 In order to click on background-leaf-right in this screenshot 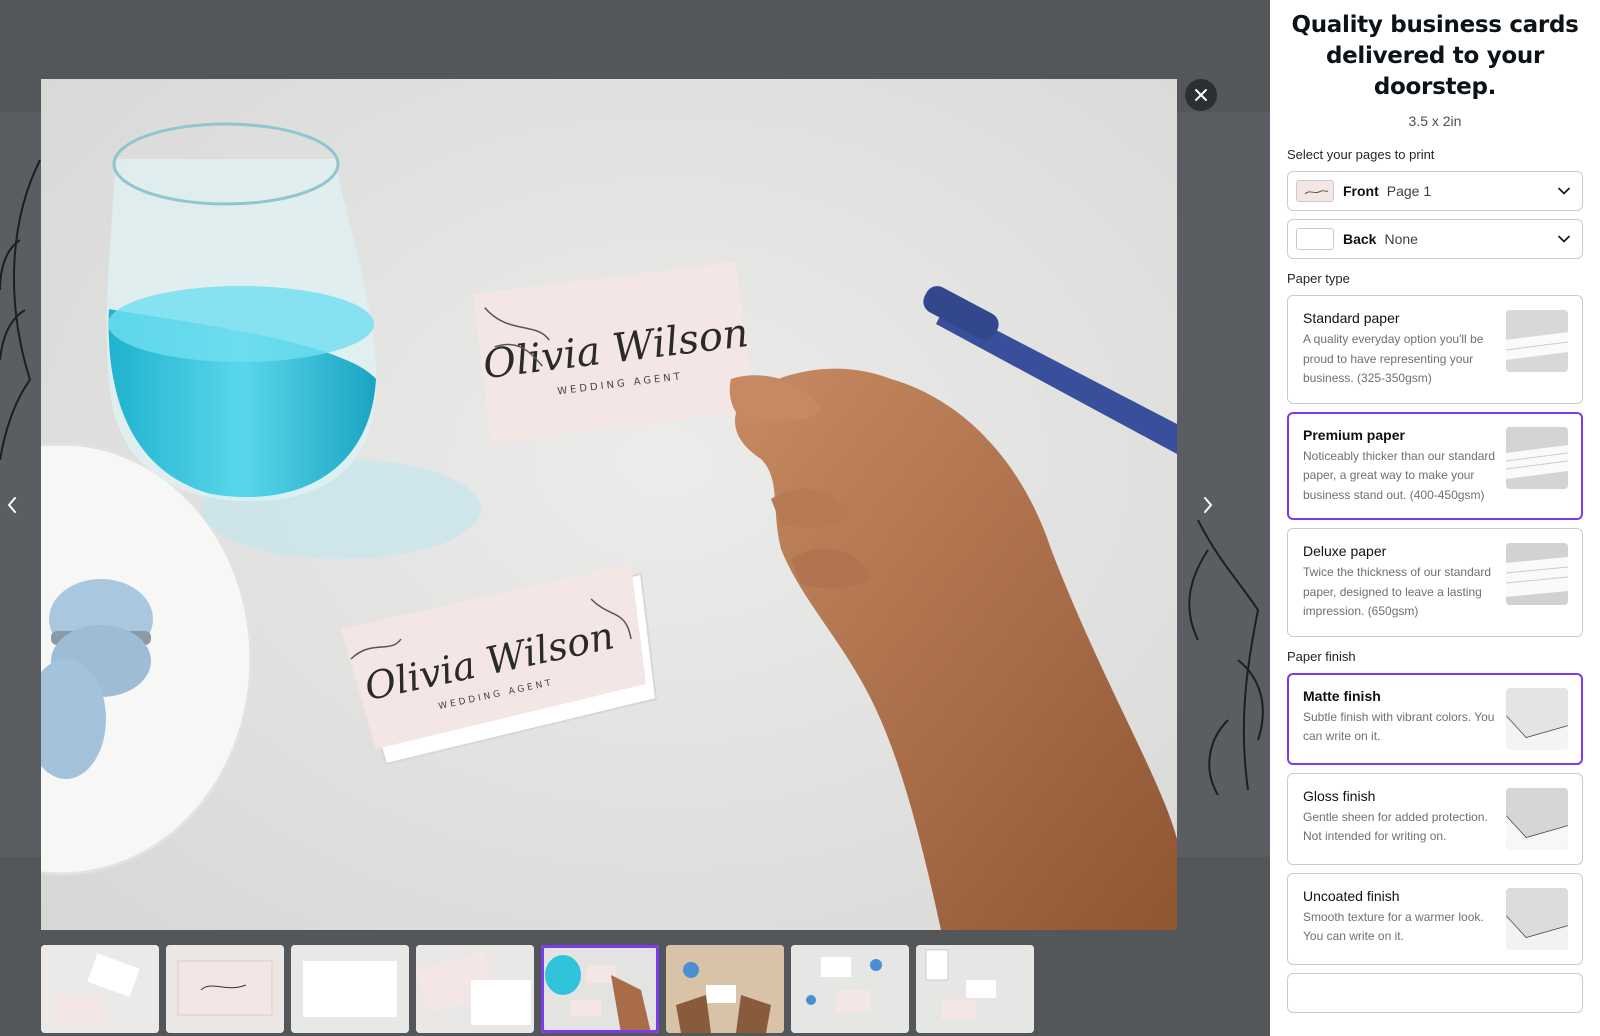, I will do `click(1226, 658)`.